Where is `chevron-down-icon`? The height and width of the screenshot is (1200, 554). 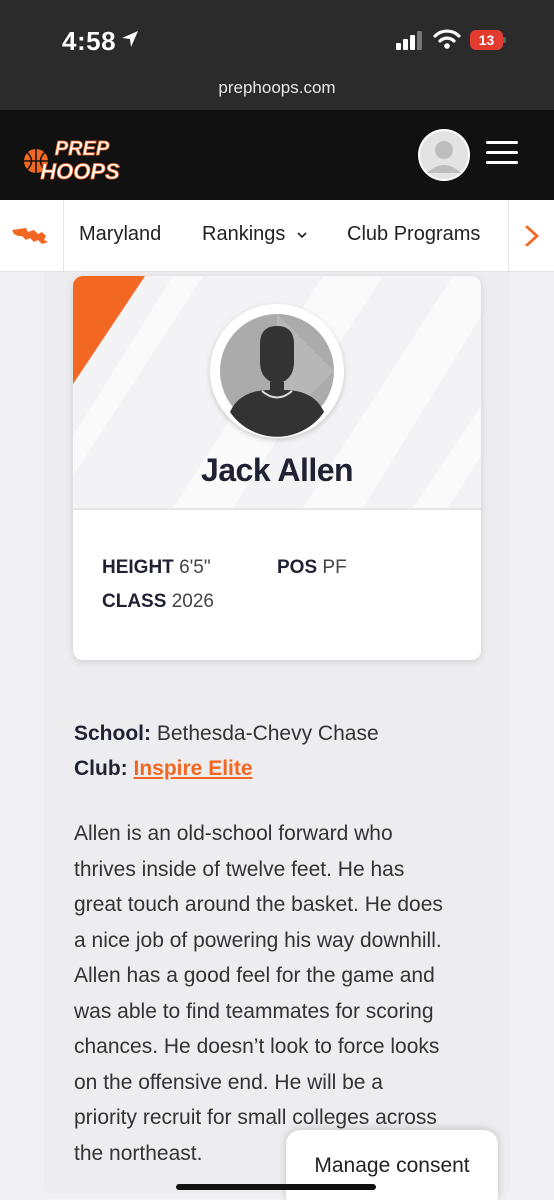 chevron-down-icon is located at coordinates (302, 235).